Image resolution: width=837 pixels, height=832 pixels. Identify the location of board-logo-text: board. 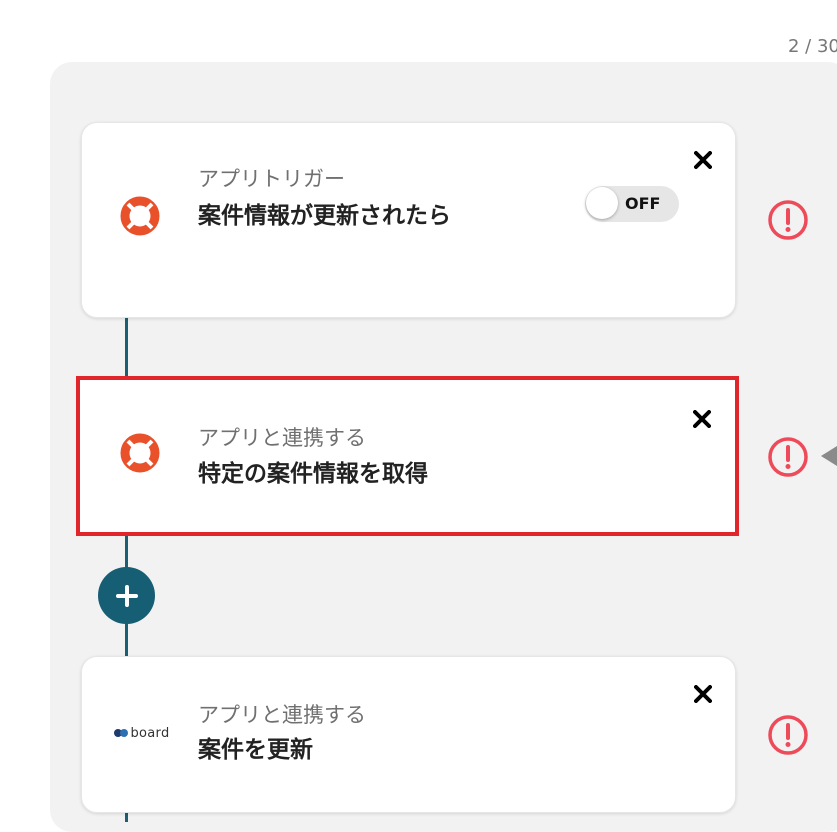
(150, 733).